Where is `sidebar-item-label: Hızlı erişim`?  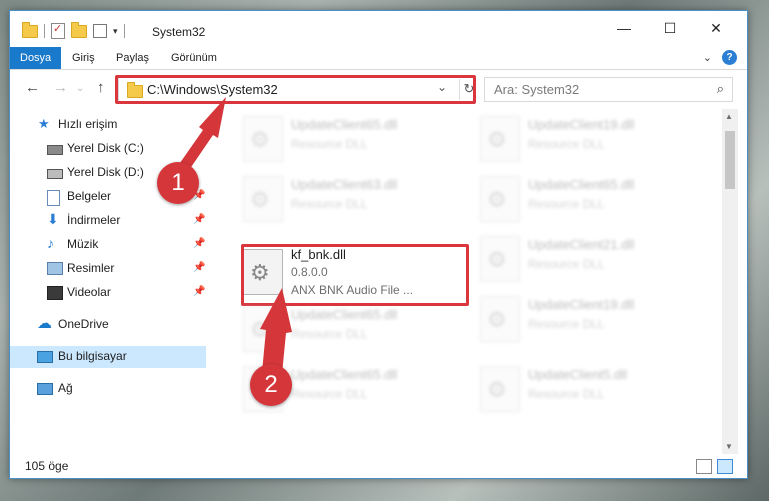 sidebar-item-label: Hızlı erişim is located at coordinates (88, 124).